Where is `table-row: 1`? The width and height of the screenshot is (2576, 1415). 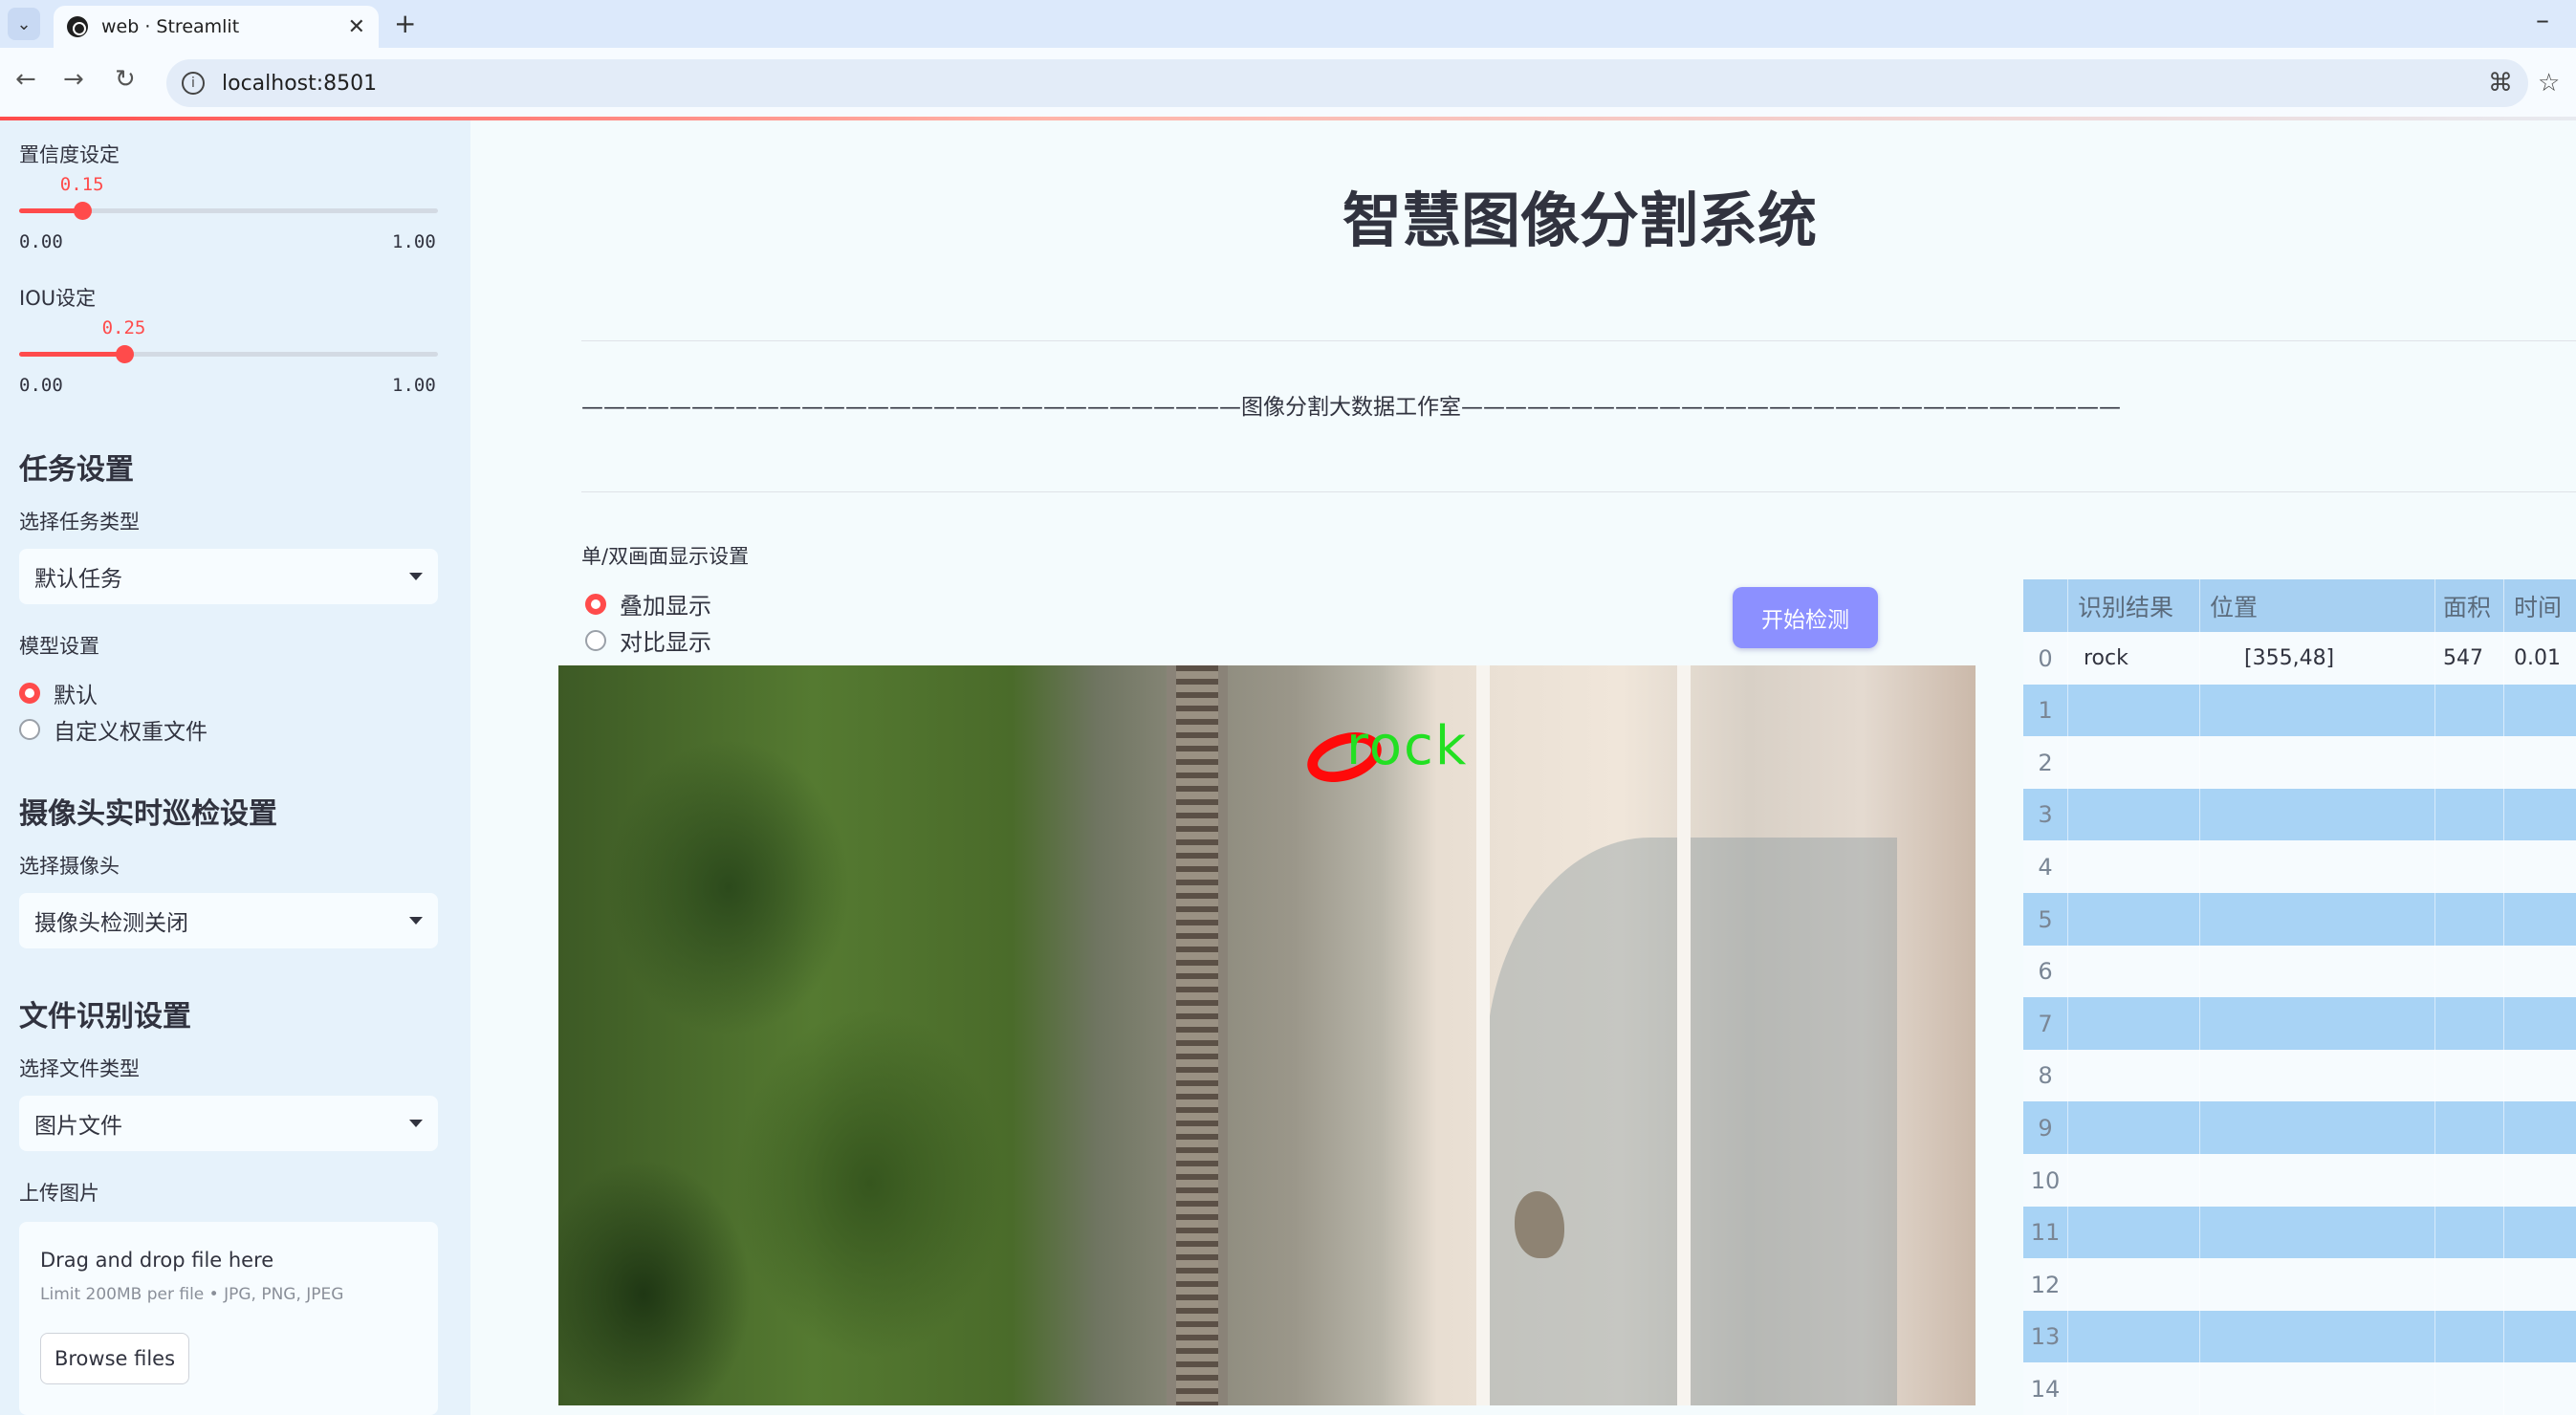 table-row: 1 is located at coordinates (2299, 710).